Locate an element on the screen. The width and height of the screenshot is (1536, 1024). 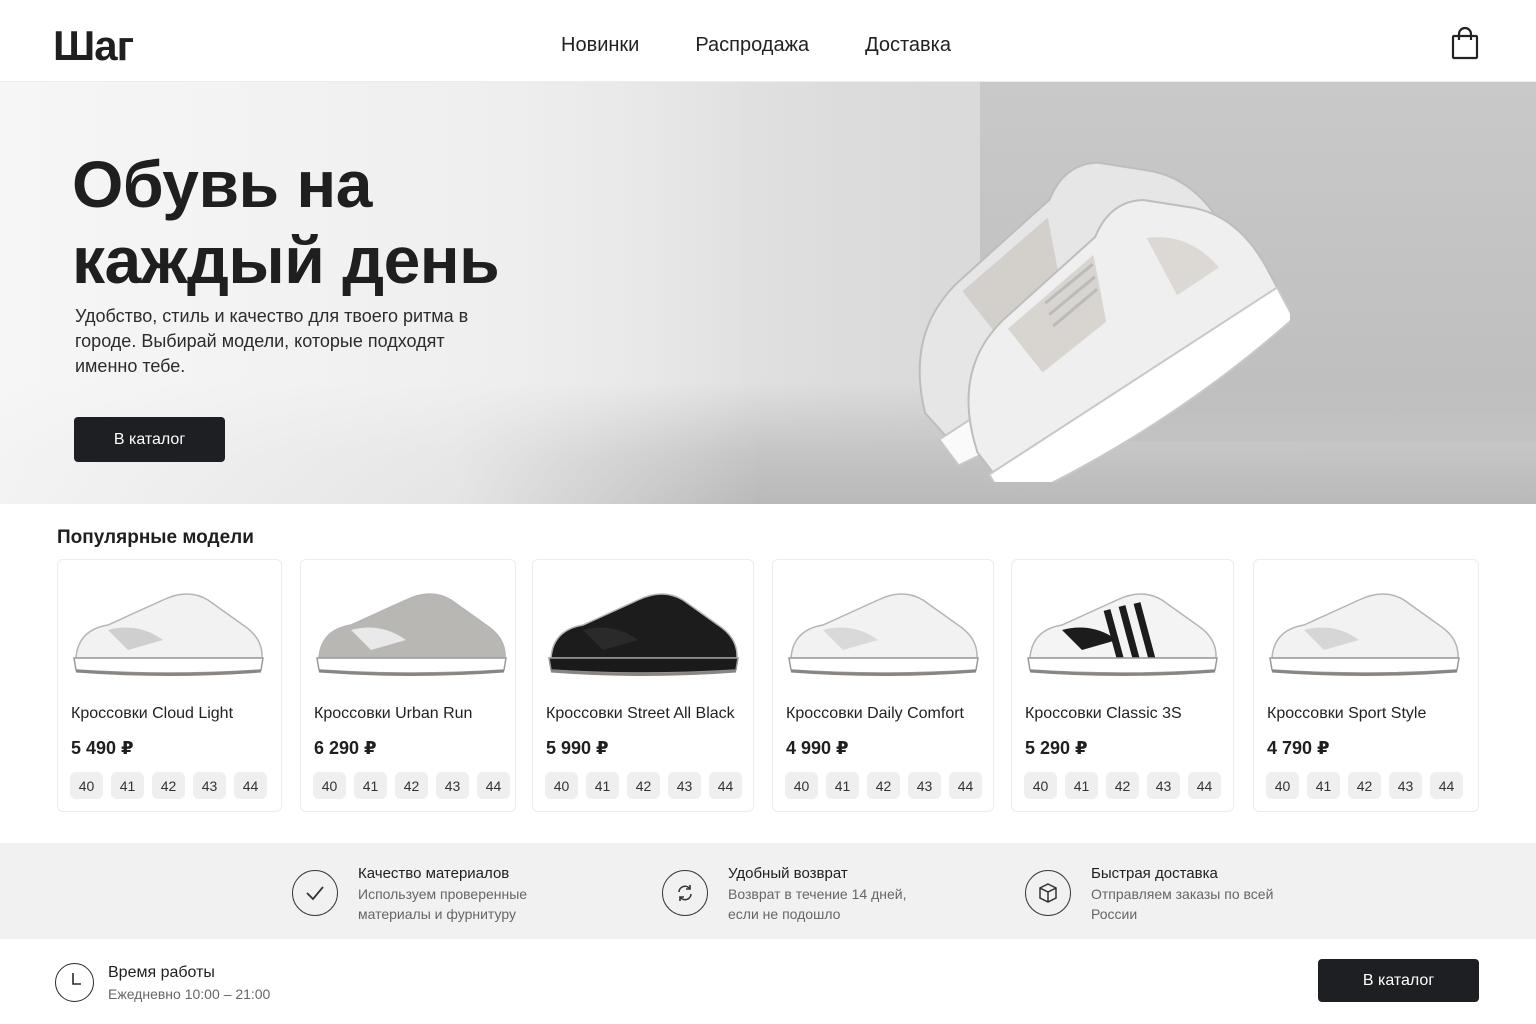
hero-title-line-2: каждый день is located at coordinates (286, 260).